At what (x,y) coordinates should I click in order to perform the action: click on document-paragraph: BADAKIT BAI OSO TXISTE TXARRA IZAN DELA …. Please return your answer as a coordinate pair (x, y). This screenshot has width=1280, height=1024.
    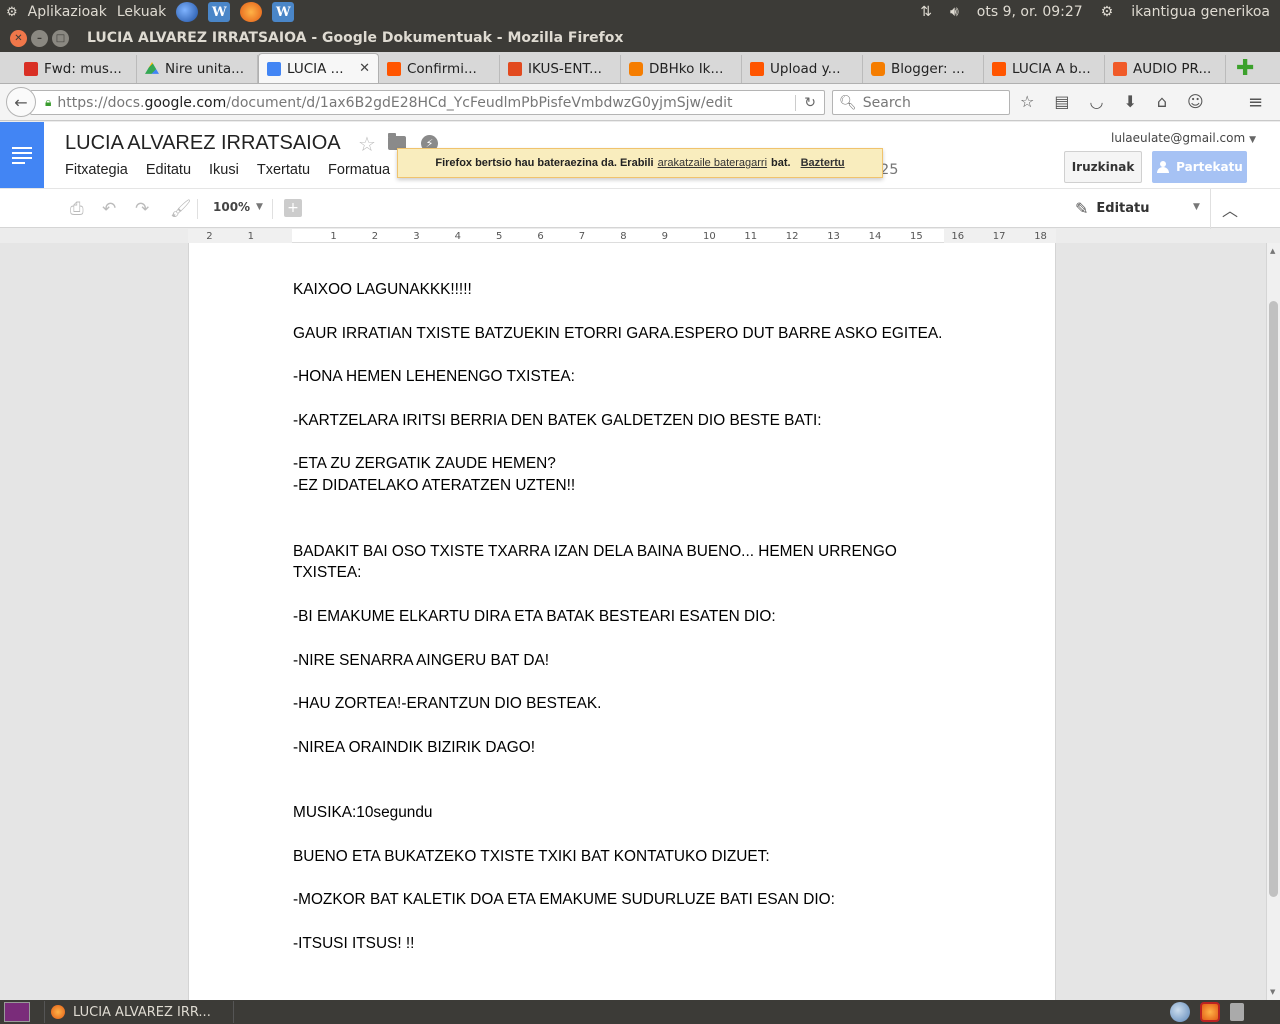
    Looking at the image, I should click on (618, 563).